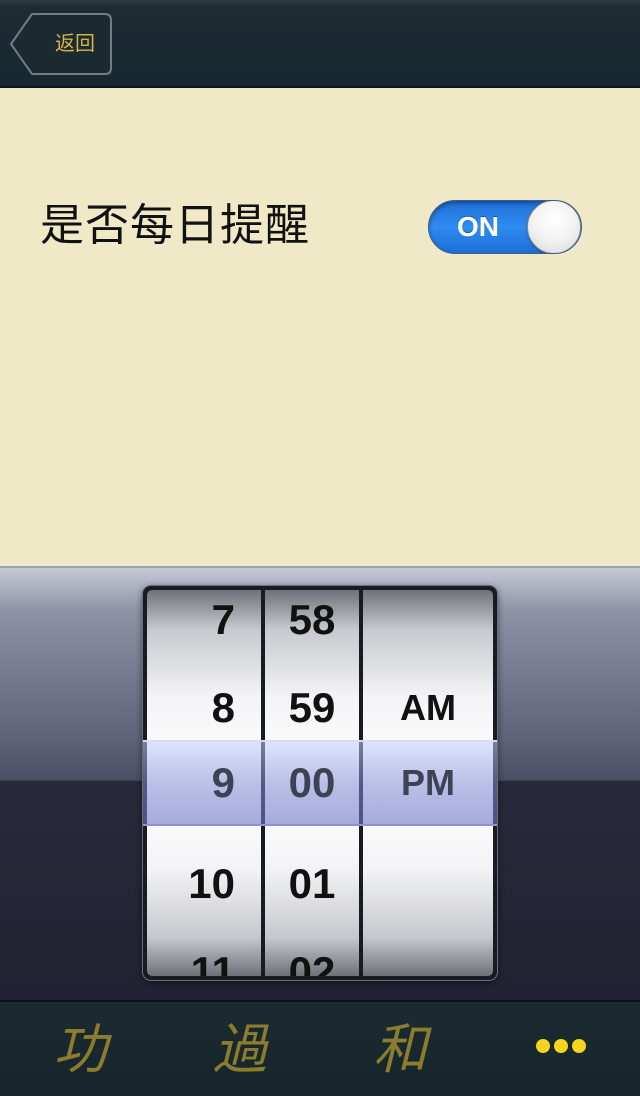 This screenshot has height=1096, width=640. I want to click on minute-option: 59, so click(312, 708).